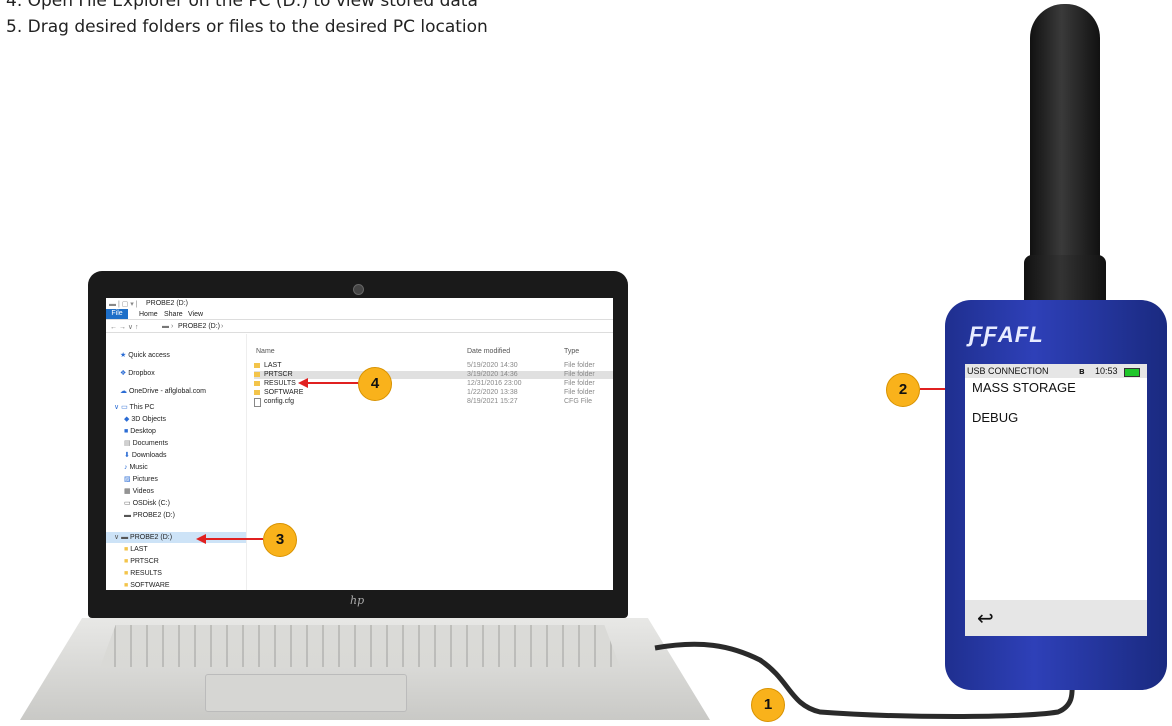 The height and width of the screenshot is (726, 1172). Describe the element at coordinates (1056, 618) in the screenshot. I see `device-footer: ↩` at that location.